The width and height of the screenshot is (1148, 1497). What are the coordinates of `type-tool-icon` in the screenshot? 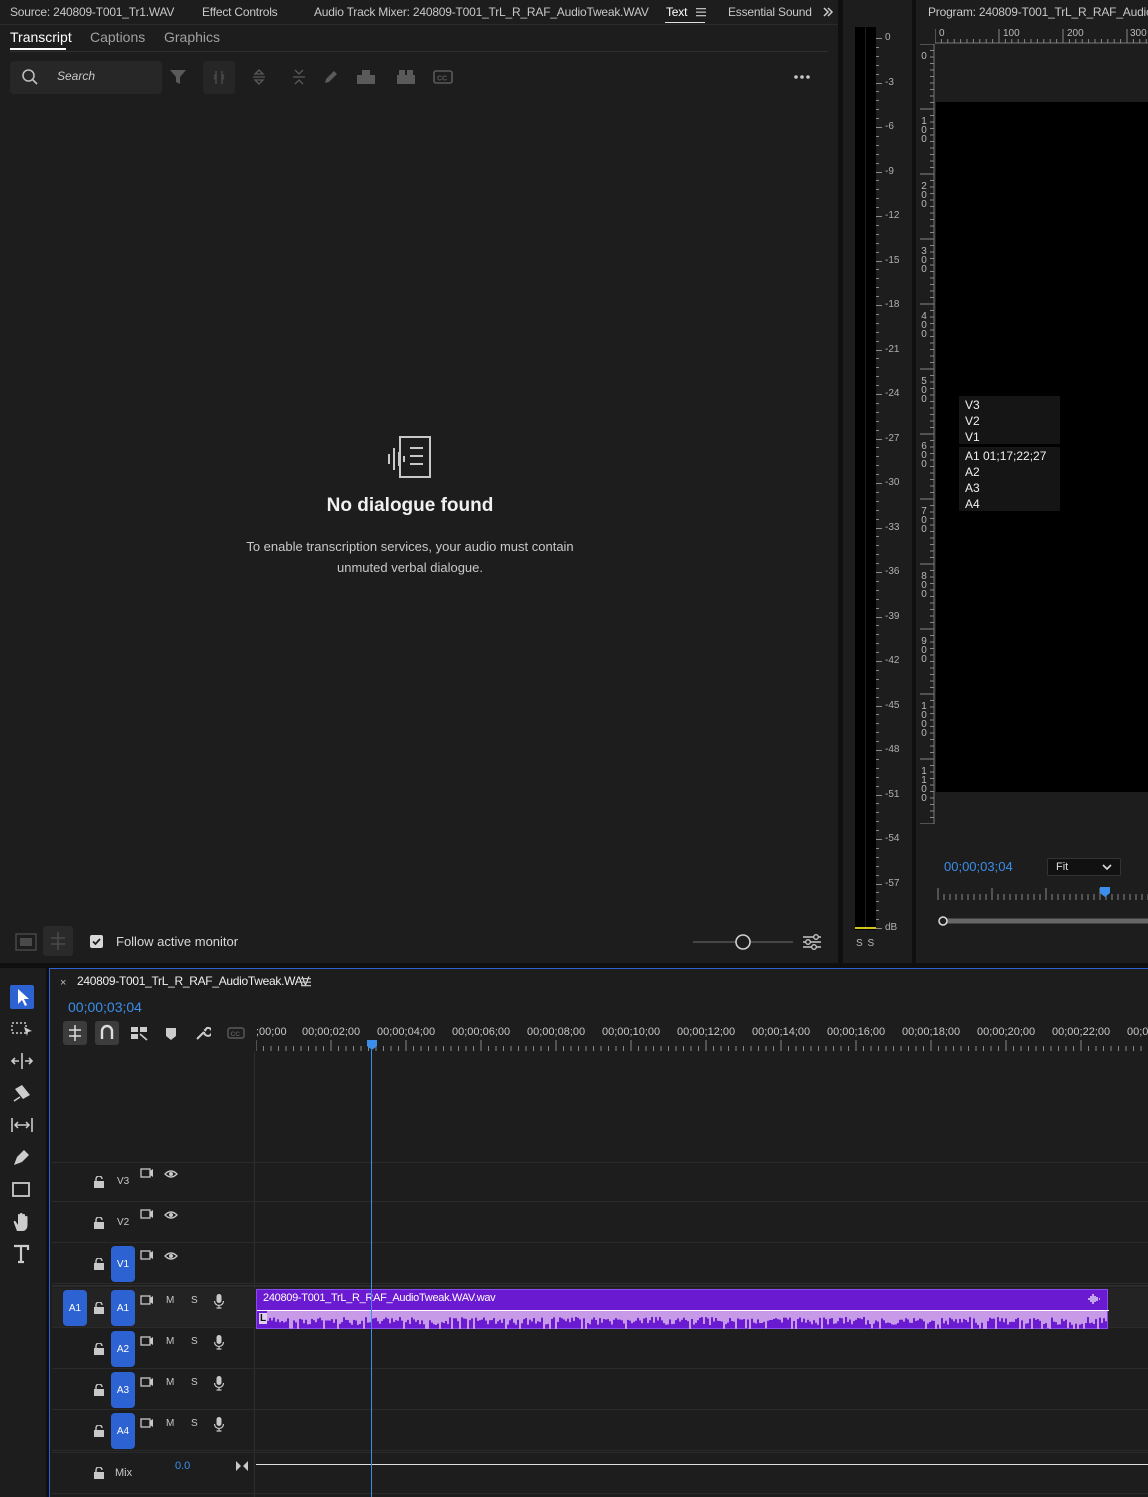 It's located at (22, 1254).